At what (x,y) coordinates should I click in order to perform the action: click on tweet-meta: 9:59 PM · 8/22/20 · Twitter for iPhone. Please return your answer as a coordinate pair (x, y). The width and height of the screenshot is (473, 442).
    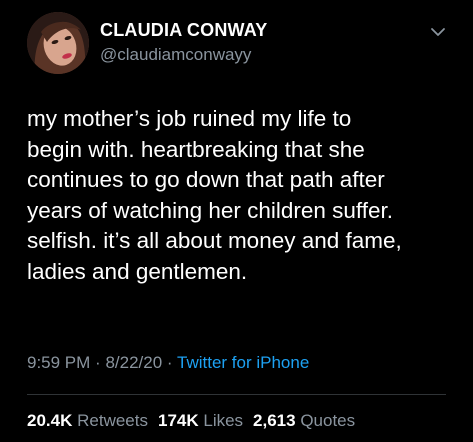
    Looking at the image, I should click on (168, 363).